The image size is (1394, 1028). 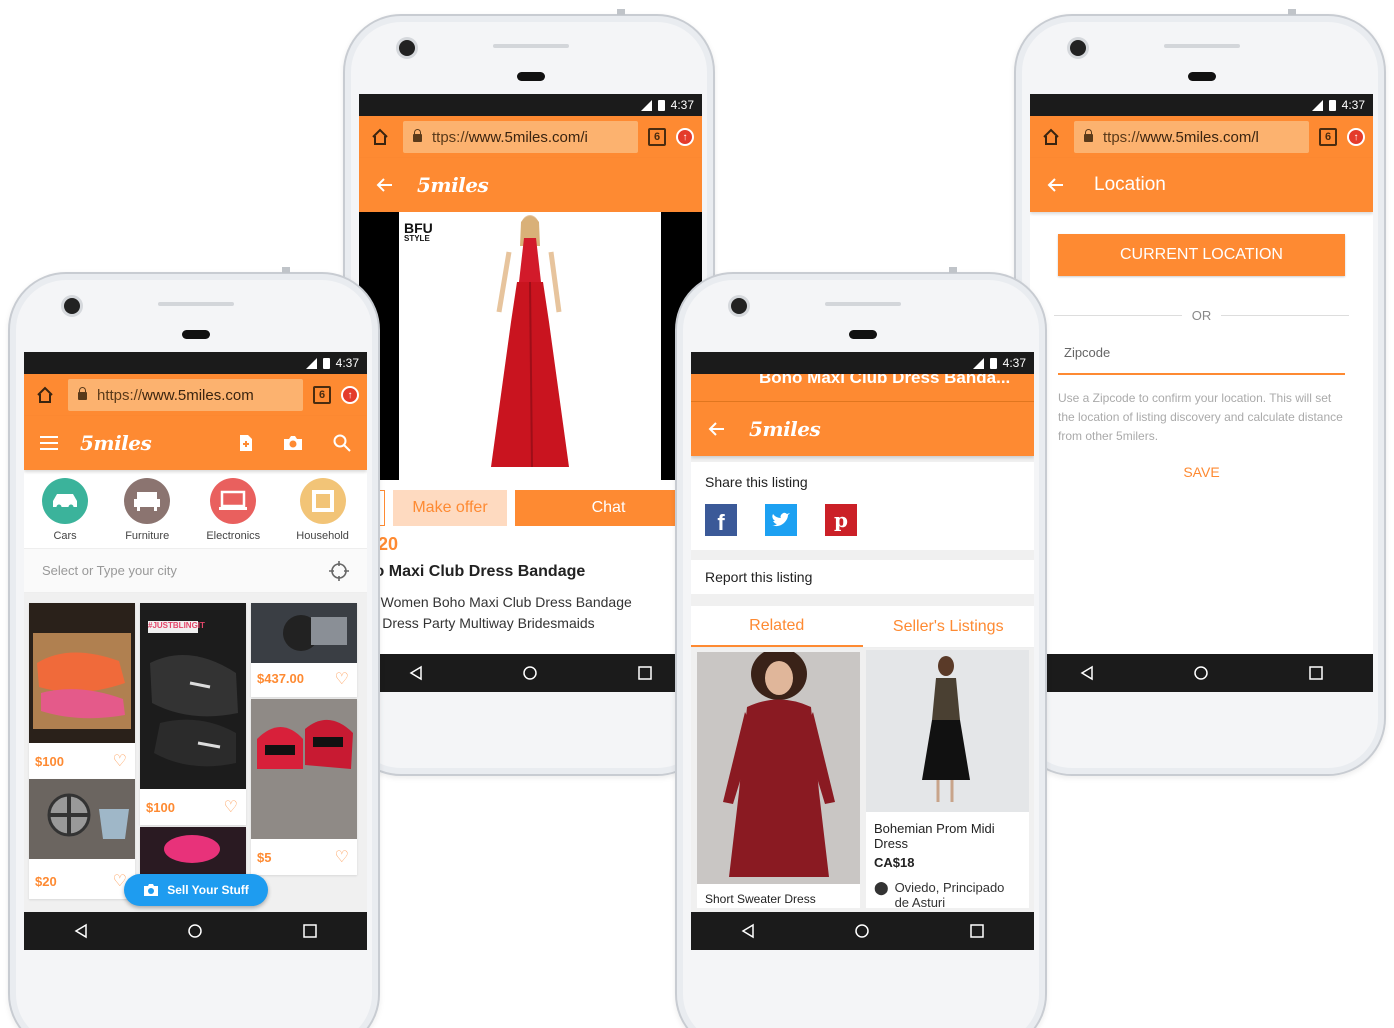 I want to click on current-location-button: CURRENT LOCATION, so click(x=1201, y=255).